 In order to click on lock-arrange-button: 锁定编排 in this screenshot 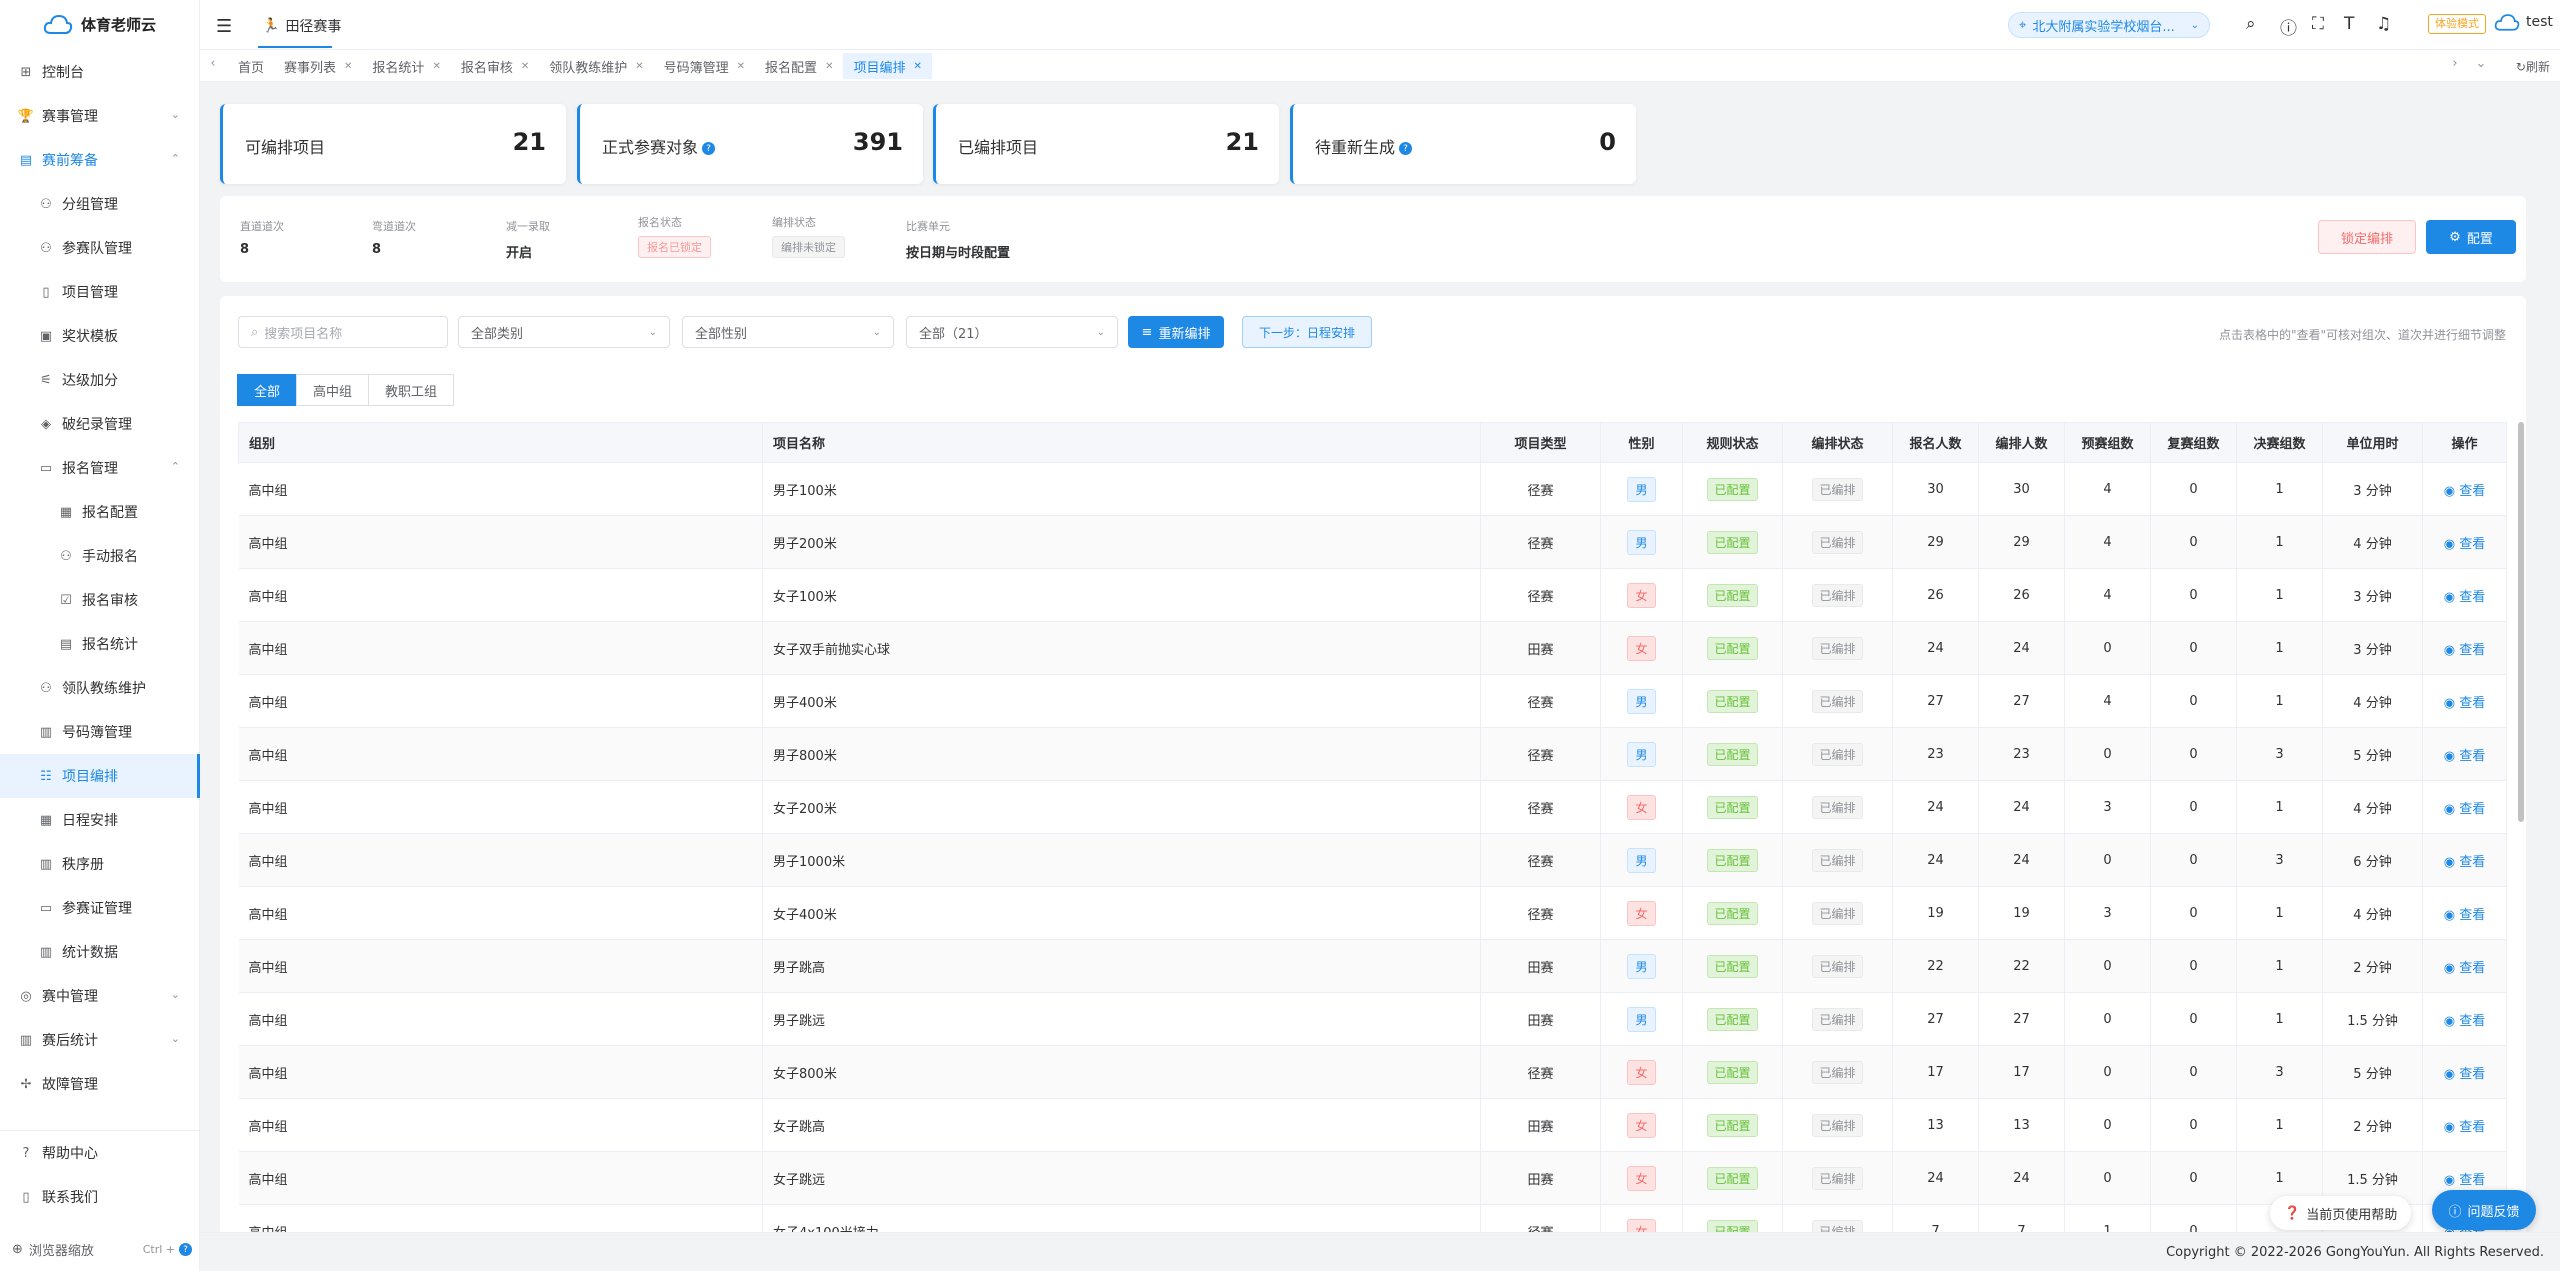, I will do `click(2367, 237)`.